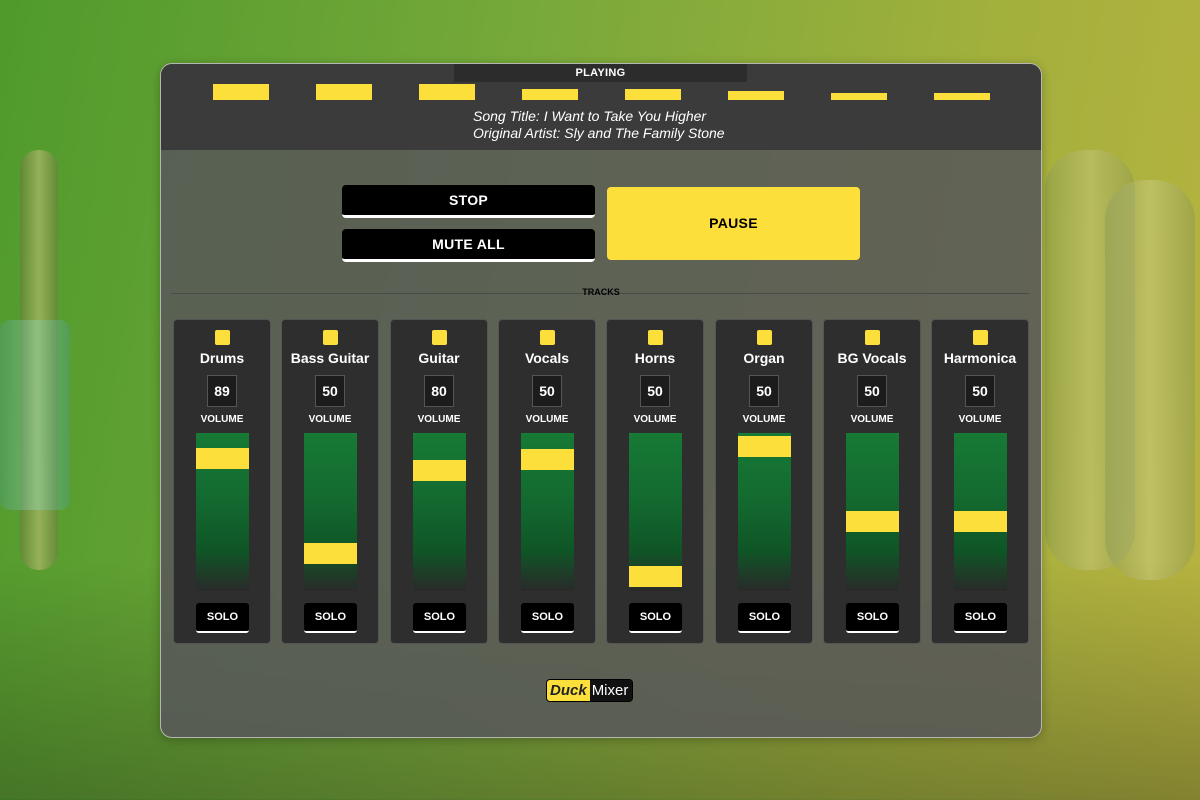  I want to click on volume-value: 80, so click(439, 391).